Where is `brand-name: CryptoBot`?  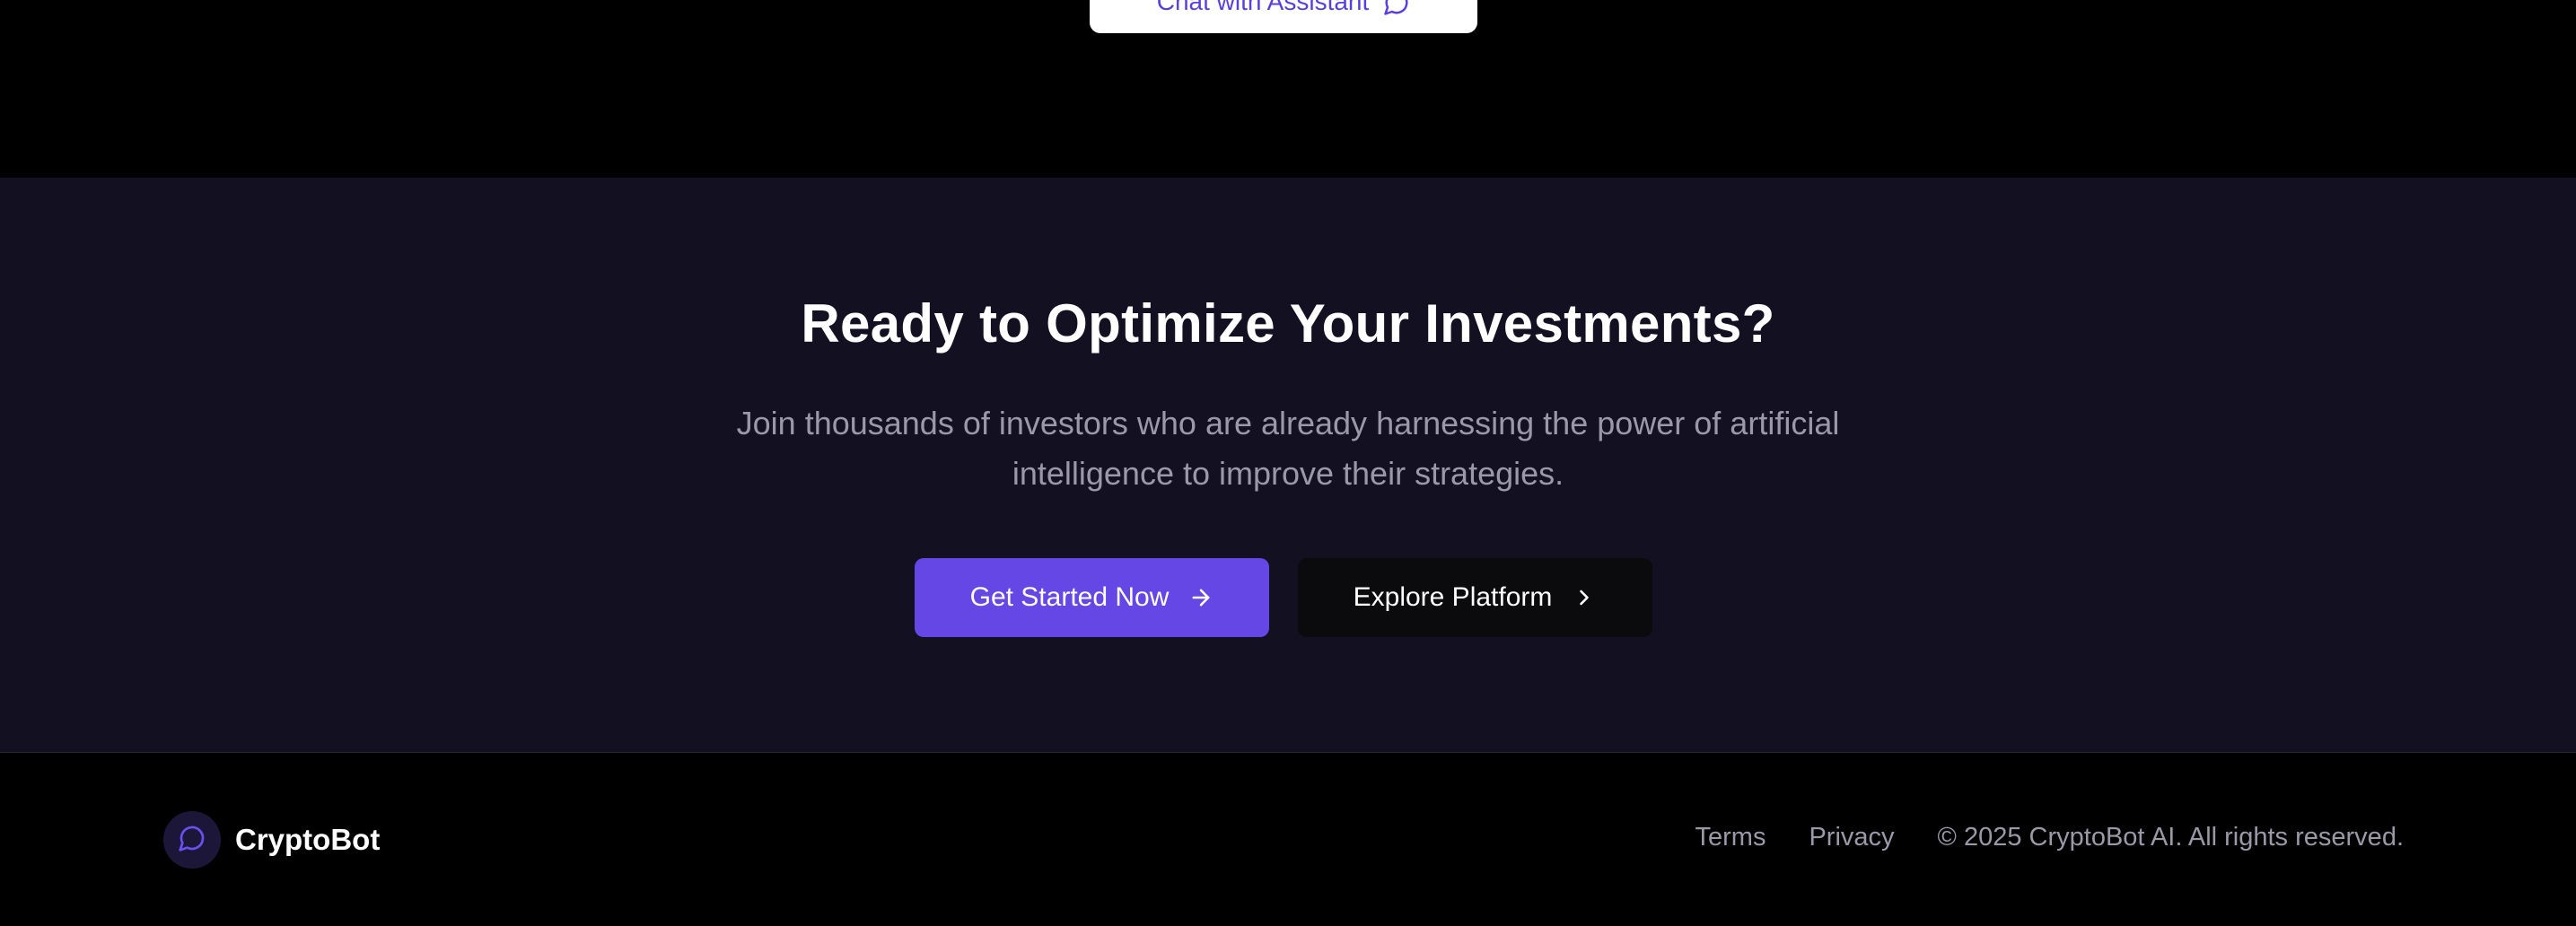
brand-name: CryptoBot is located at coordinates (308, 839).